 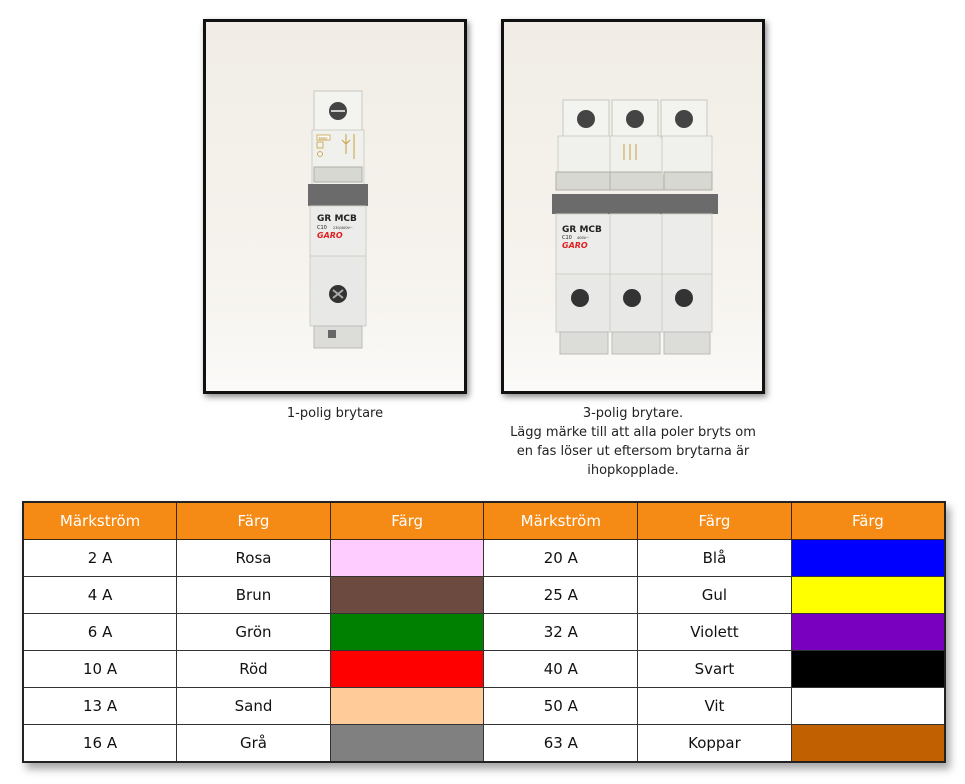 What do you see at coordinates (561, 632) in the screenshot?
I see `rated-current-cell: 32 A` at bounding box center [561, 632].